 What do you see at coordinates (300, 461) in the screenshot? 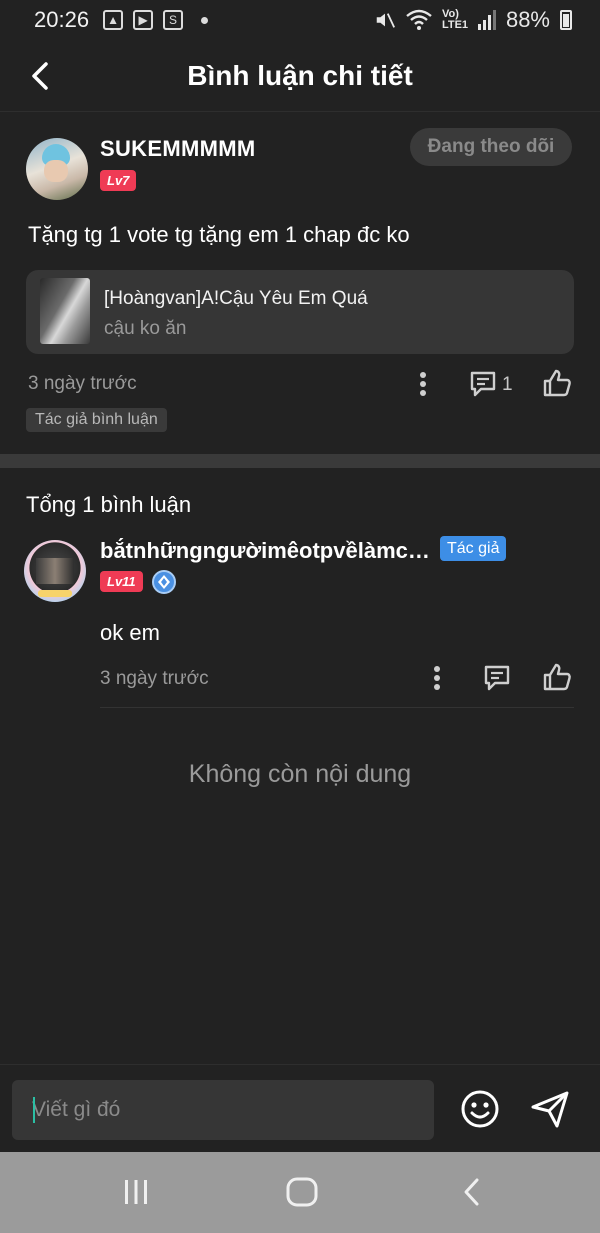
I see `section-divider` at bounding box center [300, 461].